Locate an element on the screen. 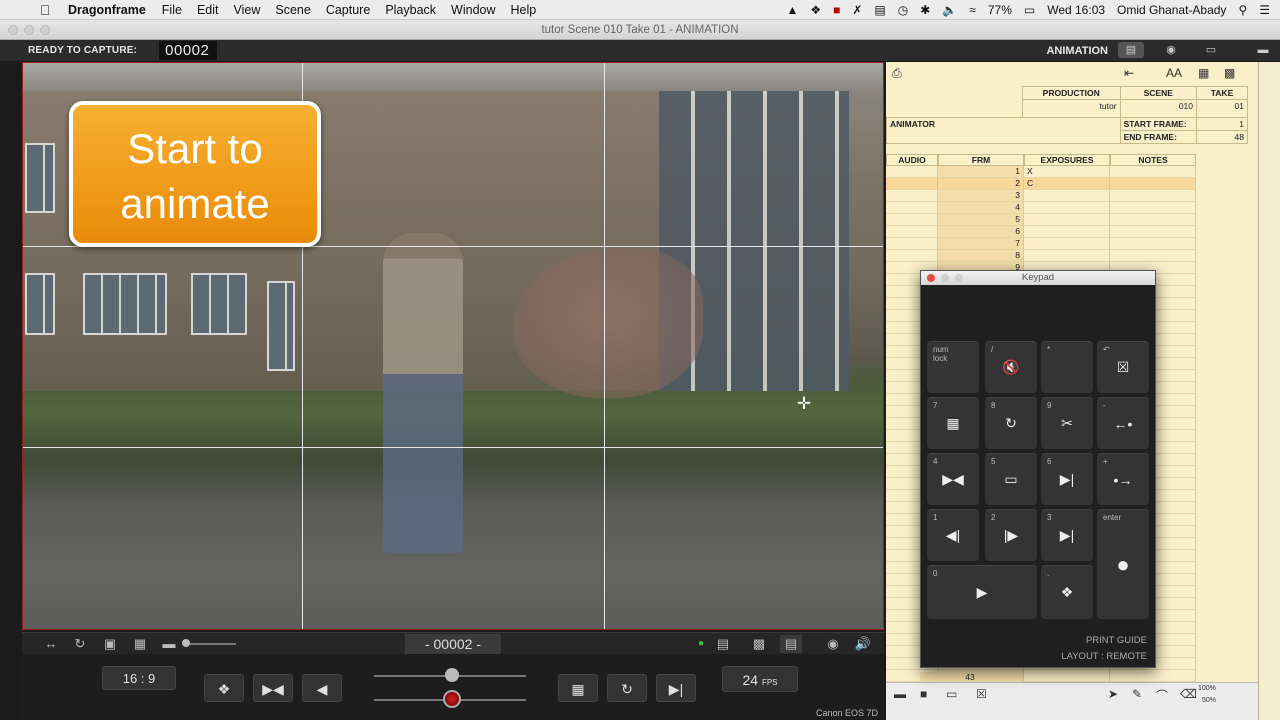  fit-width-icon: ↔ is located at coordinates (51, 644).